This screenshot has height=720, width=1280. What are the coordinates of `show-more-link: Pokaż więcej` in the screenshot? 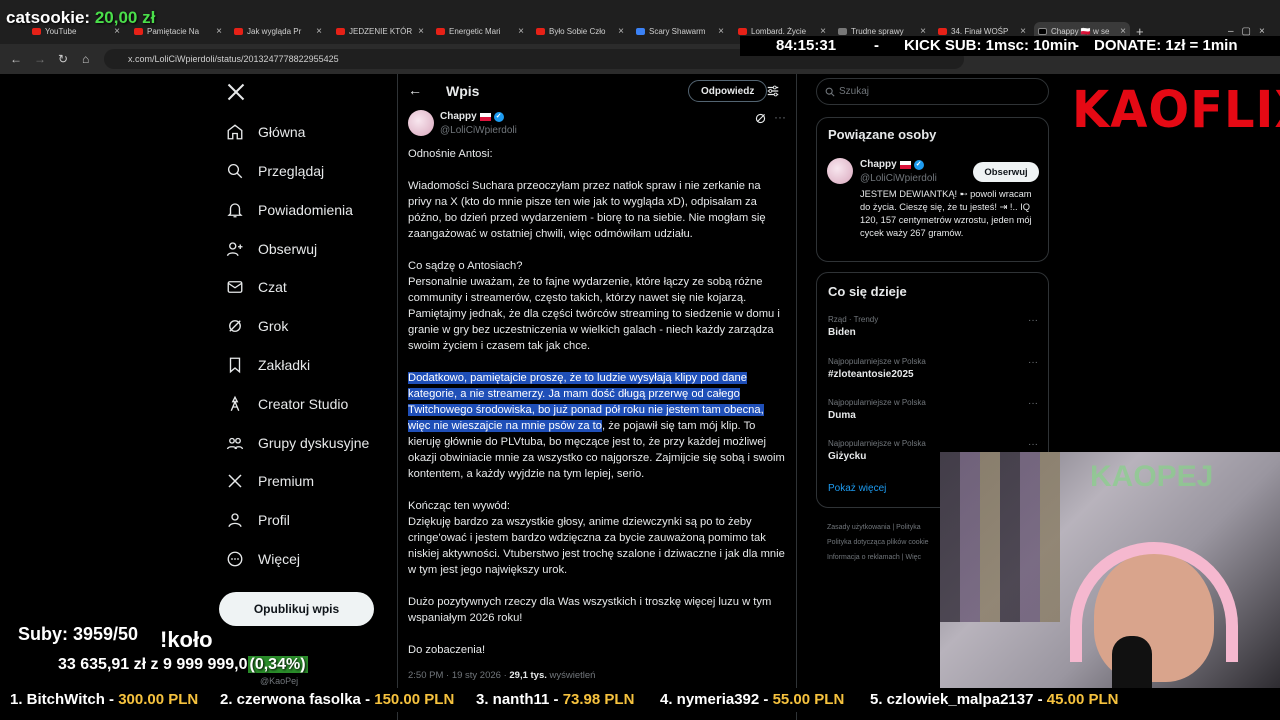 It's located at (857, 488).